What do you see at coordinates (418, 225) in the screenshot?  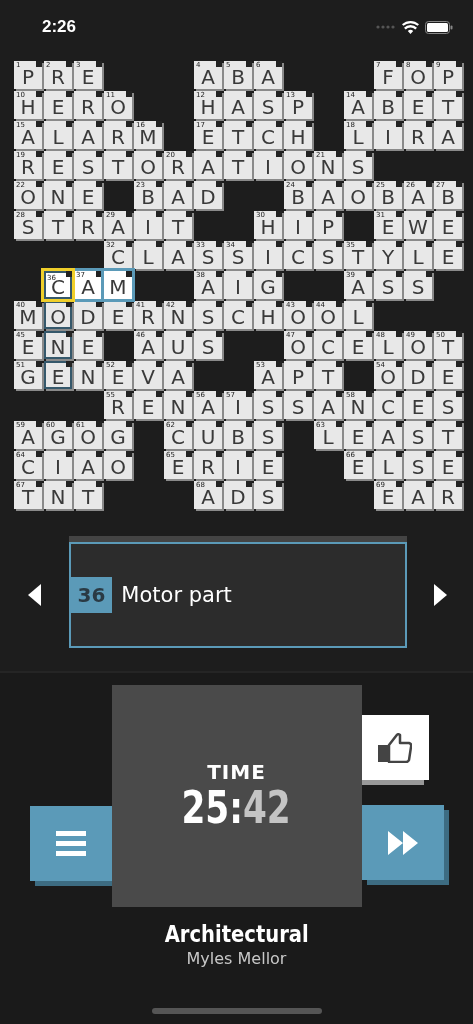 I see `letter-tile: W` at bounding box center [418, 225].